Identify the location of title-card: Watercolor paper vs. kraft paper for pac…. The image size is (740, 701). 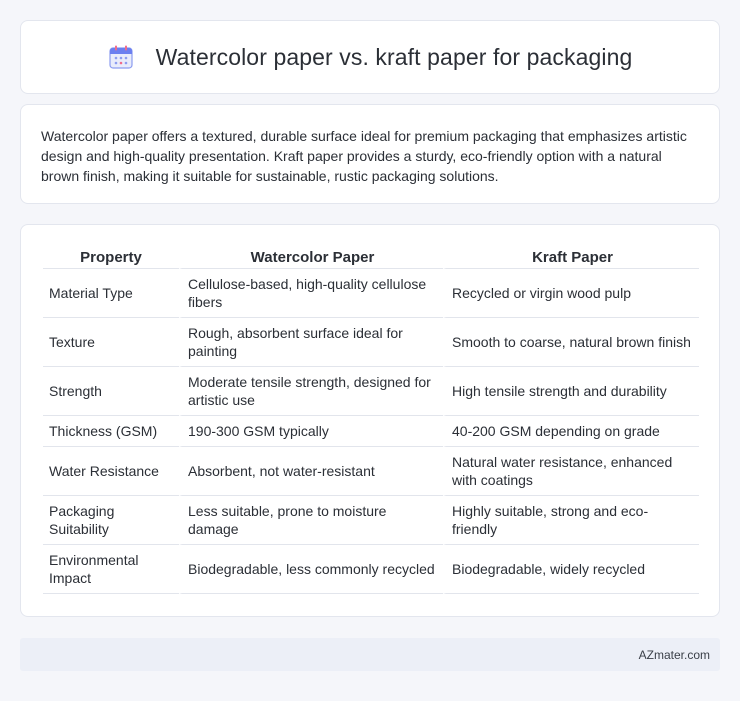
(370, 57).